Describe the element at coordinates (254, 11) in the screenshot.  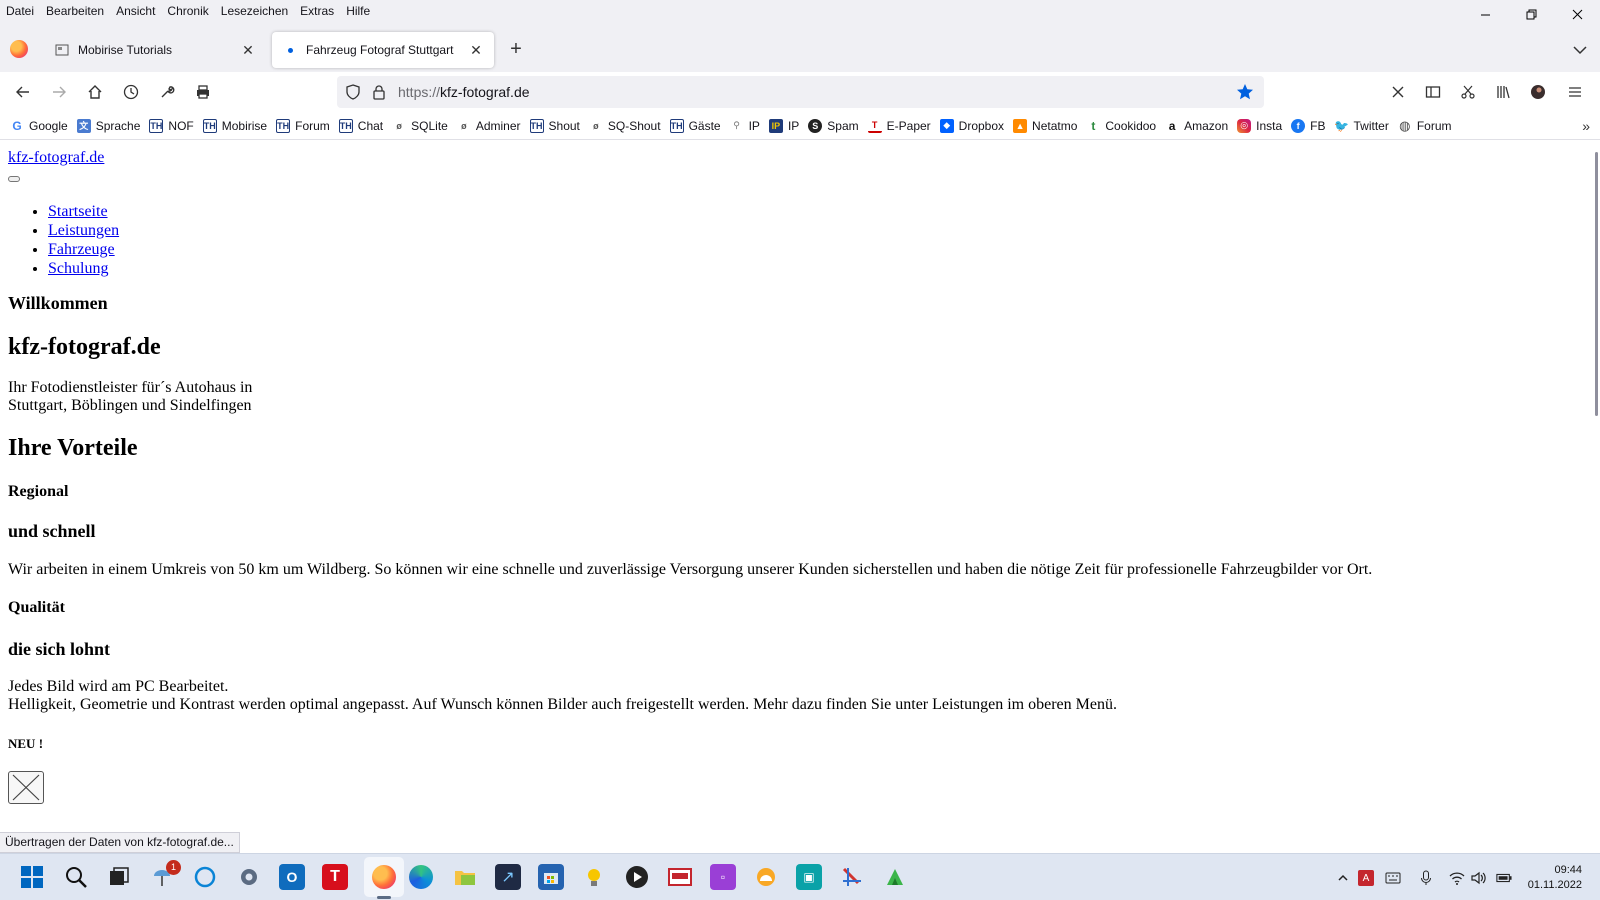
I see `menu-lesezeichen: Lesezeichen` at that location.